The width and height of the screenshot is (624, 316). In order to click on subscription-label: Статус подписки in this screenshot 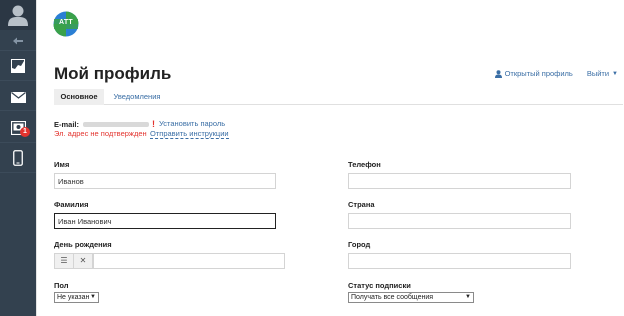, I will do `click(379, 285)`.